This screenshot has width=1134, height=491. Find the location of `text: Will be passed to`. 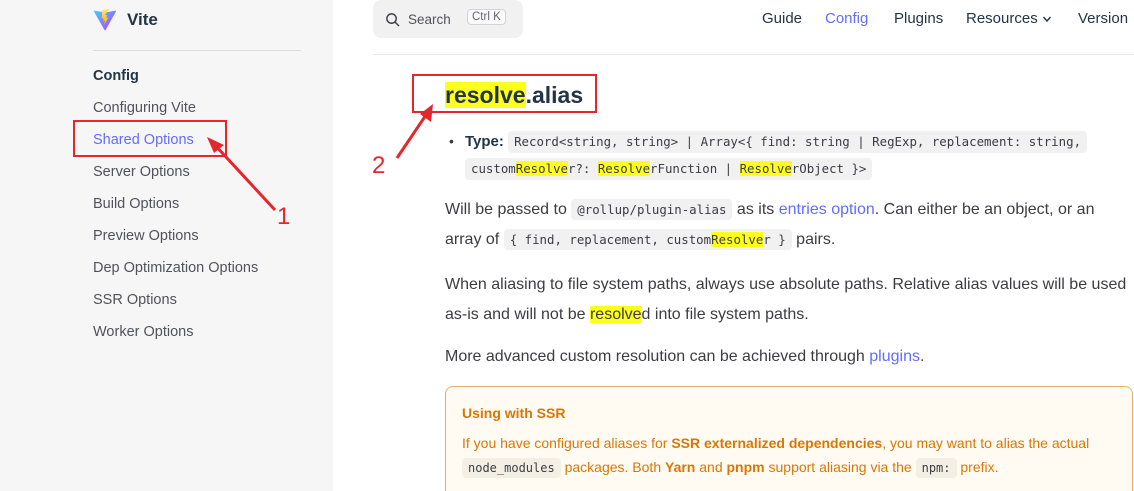

text: Will be passed to is located at coordinates (508, 209).